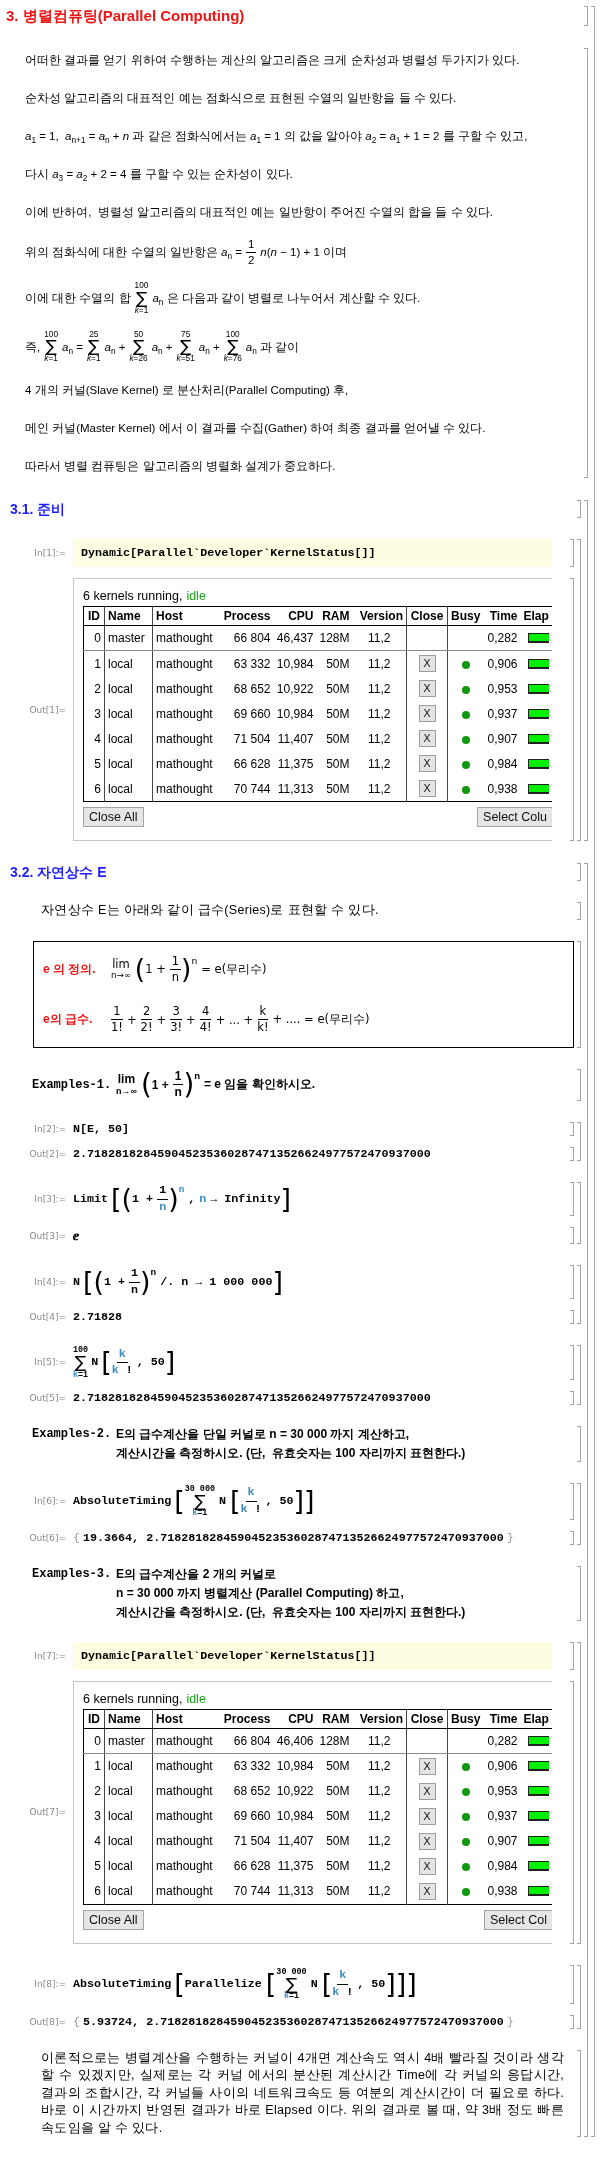  What do you see at coordinates (49, 1984) in the screenshot?
I see `input-label: In[8]:=` at bounding box center [49, 1984].